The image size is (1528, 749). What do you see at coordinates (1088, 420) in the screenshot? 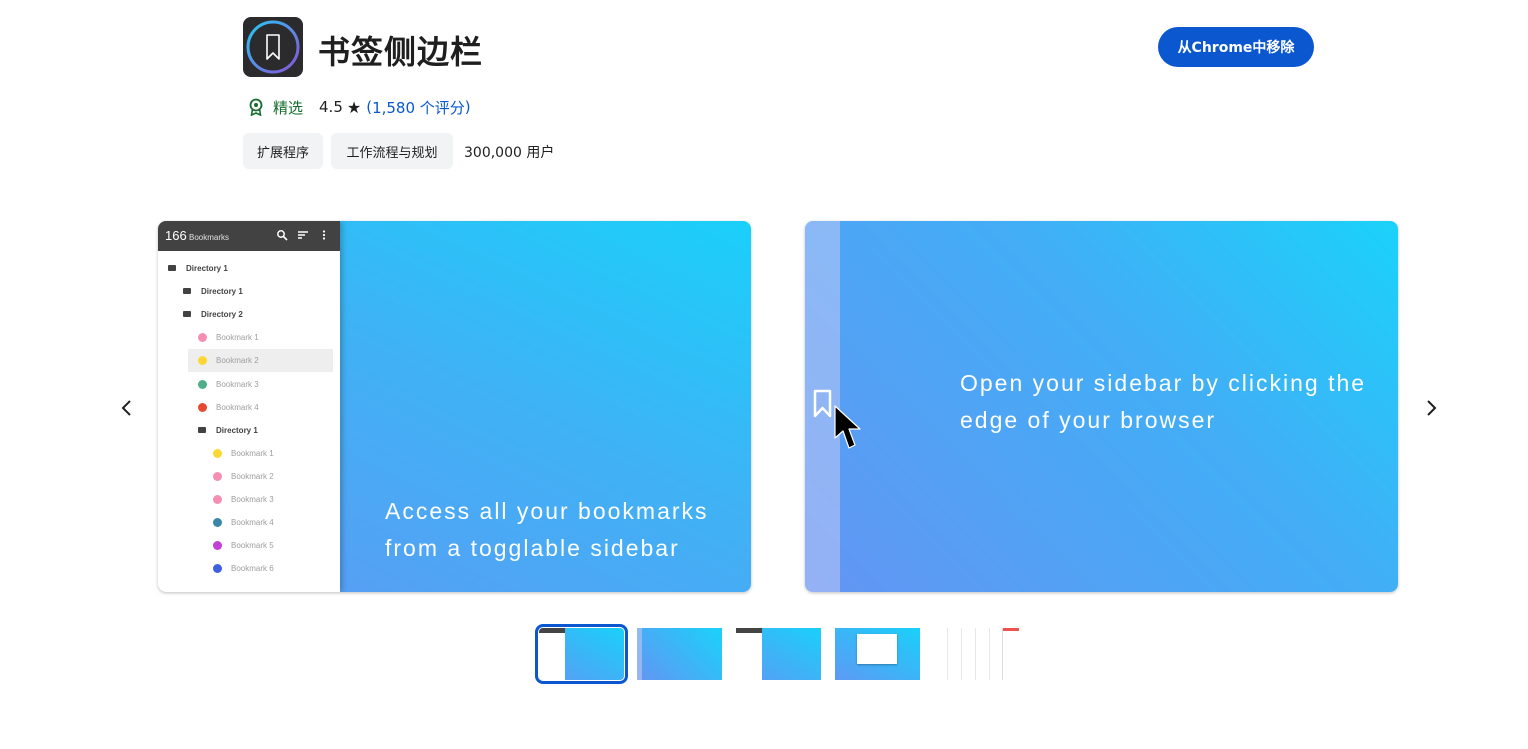
I see `slide-caption-line-2: edge of your browser` at bounding box center [1088, 420].